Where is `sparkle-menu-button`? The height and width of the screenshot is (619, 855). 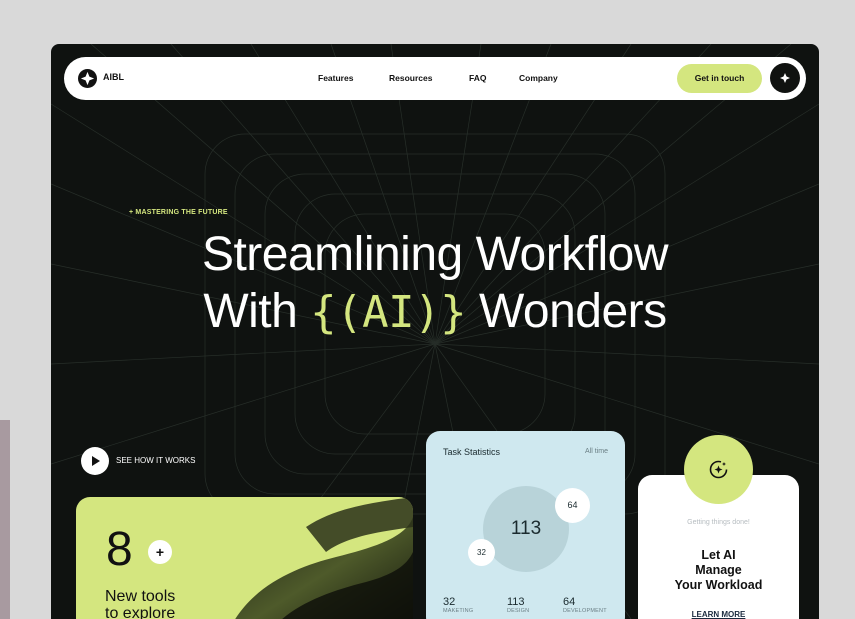
sparkle-menu-button is located at coordinates (785, 78).